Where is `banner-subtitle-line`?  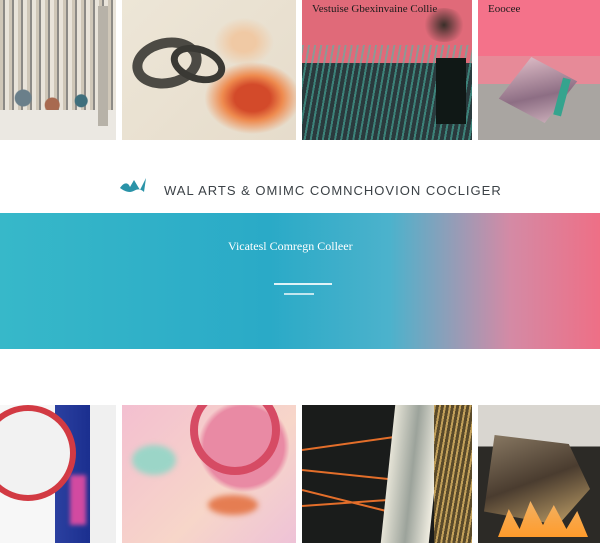
banner-subtitle-line is located at coordinates (303, 284).